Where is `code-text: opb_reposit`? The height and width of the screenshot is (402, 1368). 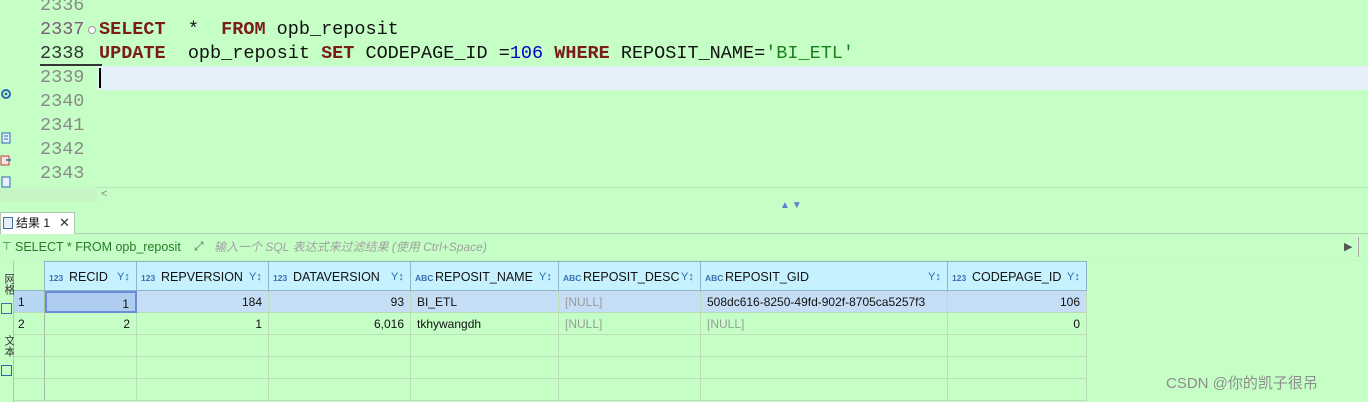 code-text: opb_reposit is located at coordinates (243, 53).